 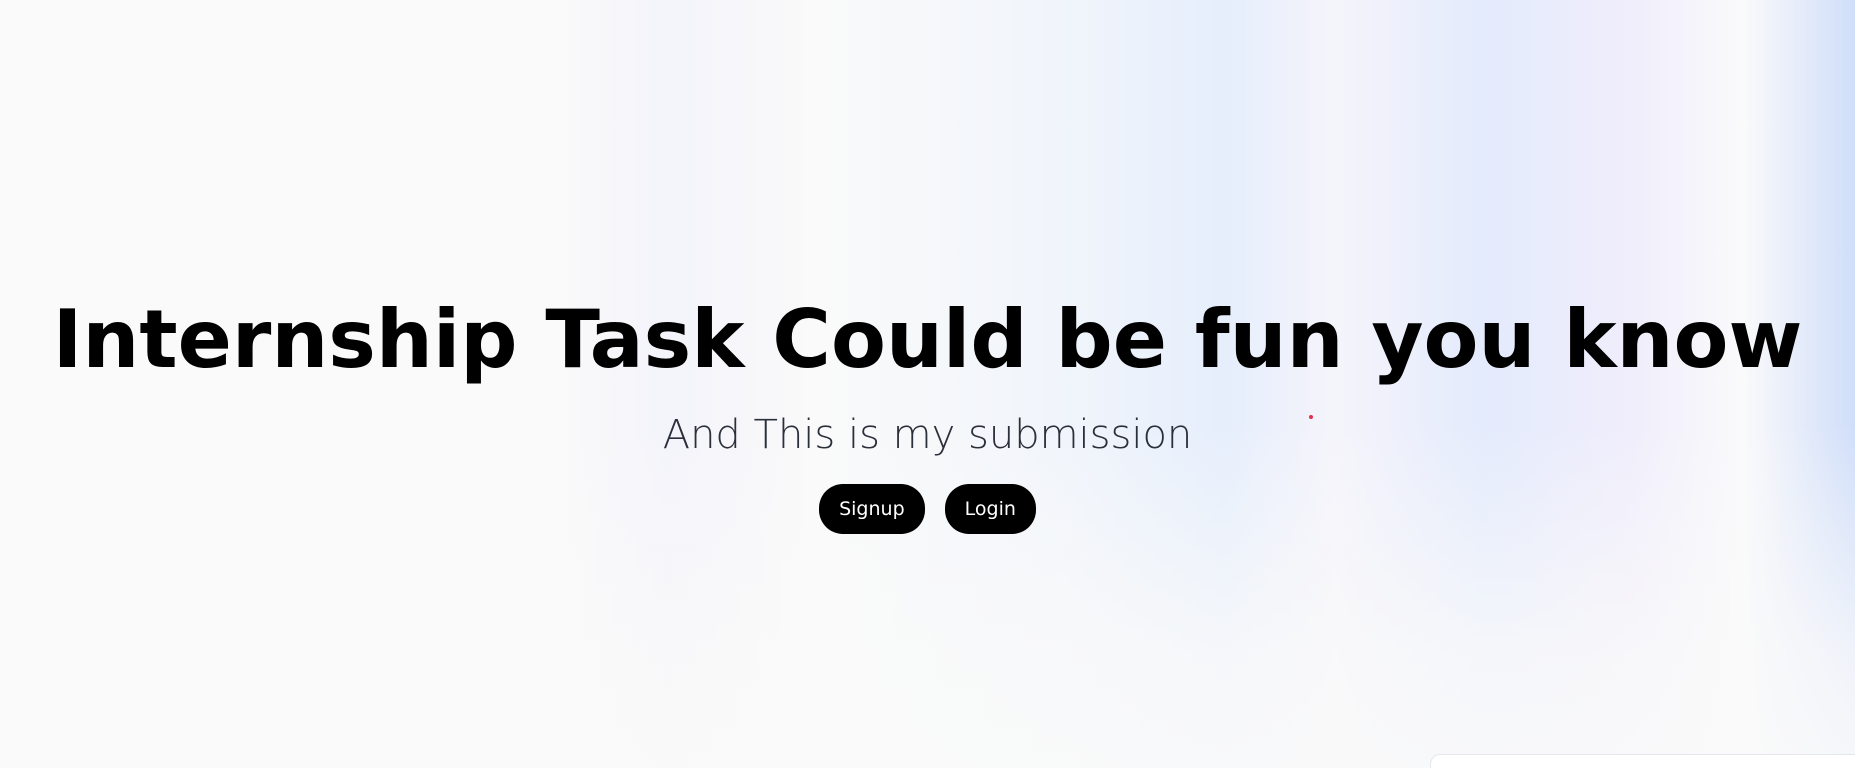 What do you see at coordinates (990, 509) in the screenshot?
I see `login-button: Login` at bounding box center [990, 509].